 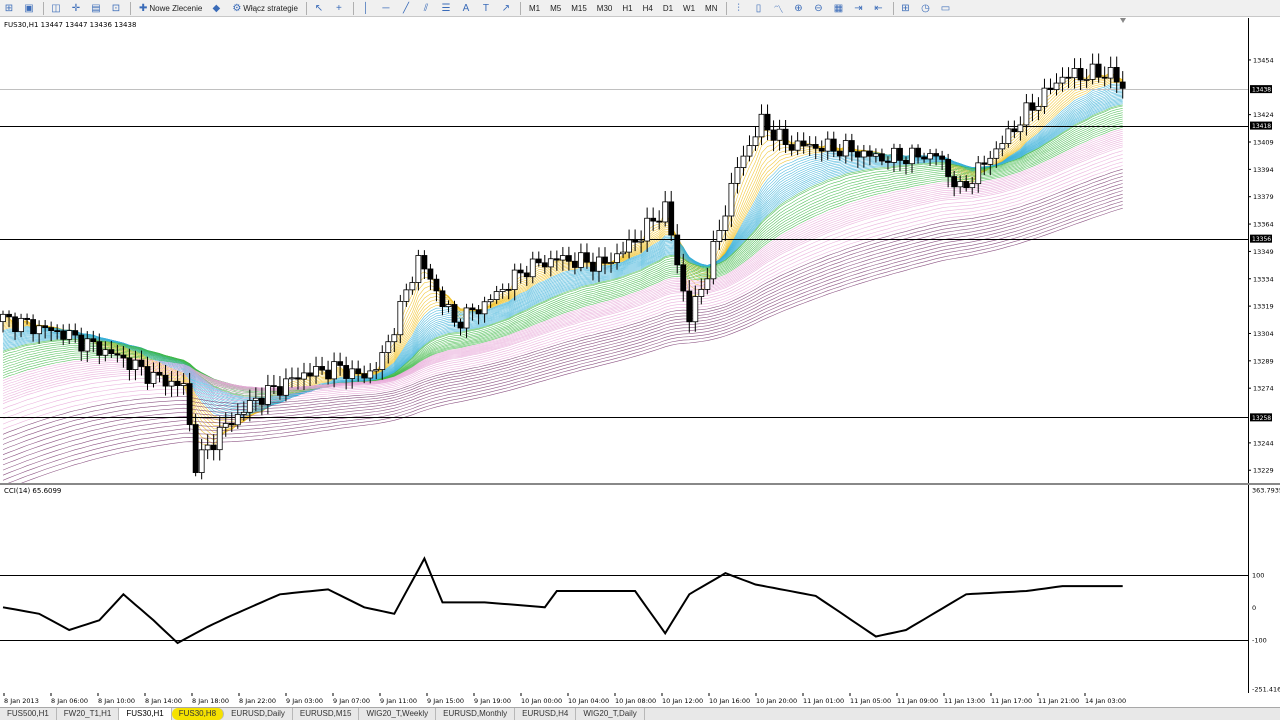 I want to click on chart-tab: FW20_T1,H1, so click(x=88, y=714).